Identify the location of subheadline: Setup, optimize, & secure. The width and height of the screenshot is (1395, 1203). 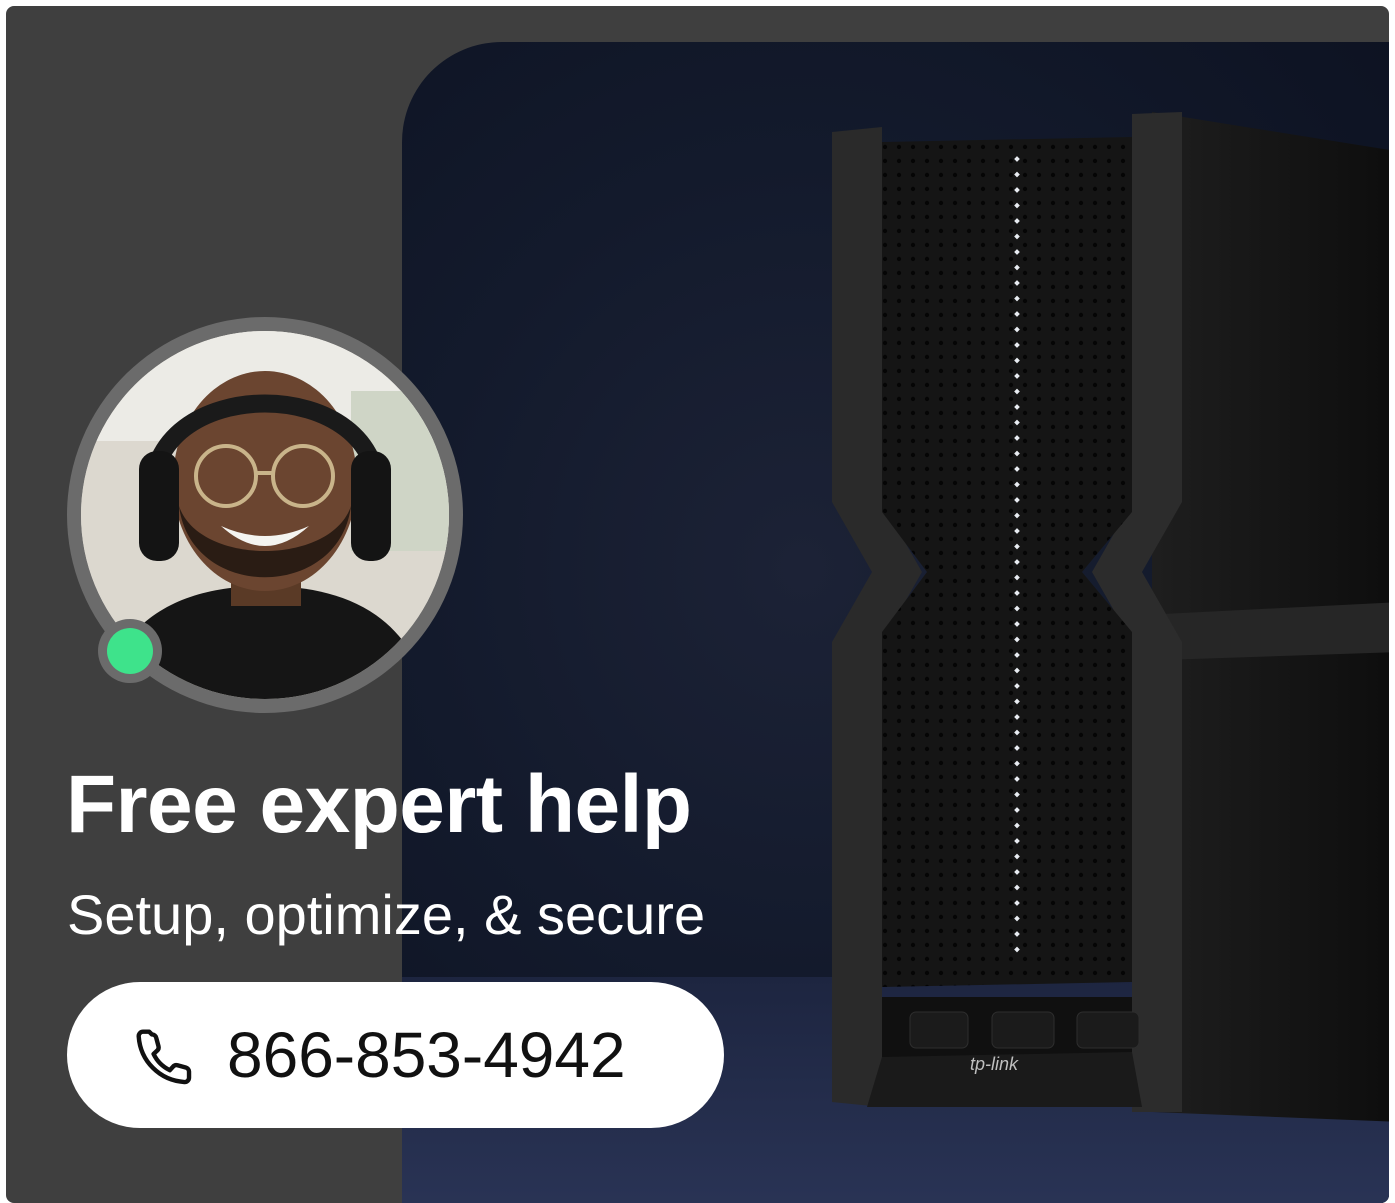
(386, 914).